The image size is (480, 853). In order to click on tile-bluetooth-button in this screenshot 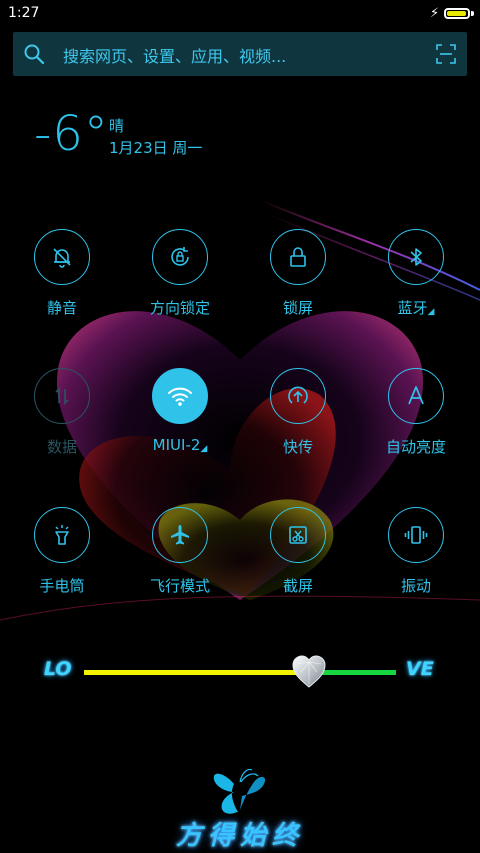, I will do `click(416, 257)`.